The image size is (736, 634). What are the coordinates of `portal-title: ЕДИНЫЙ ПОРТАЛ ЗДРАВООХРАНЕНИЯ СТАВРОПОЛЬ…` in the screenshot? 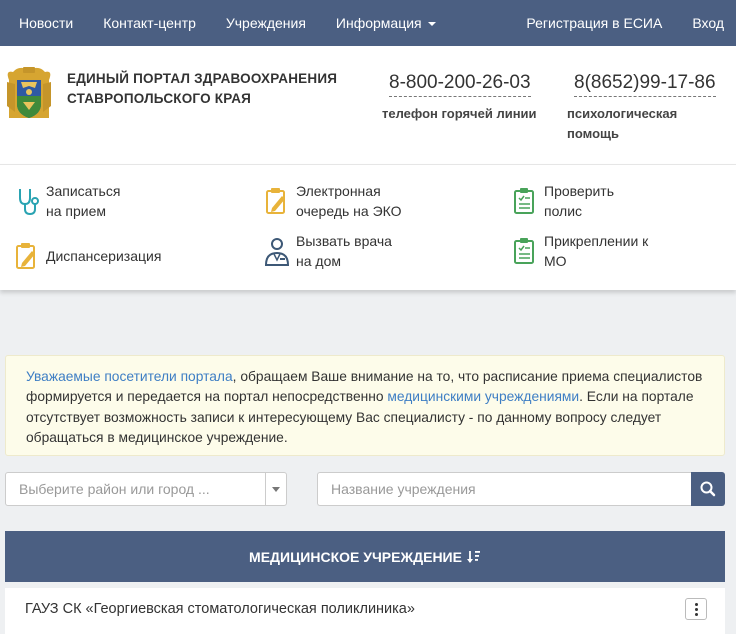 It's located at (212, 89).